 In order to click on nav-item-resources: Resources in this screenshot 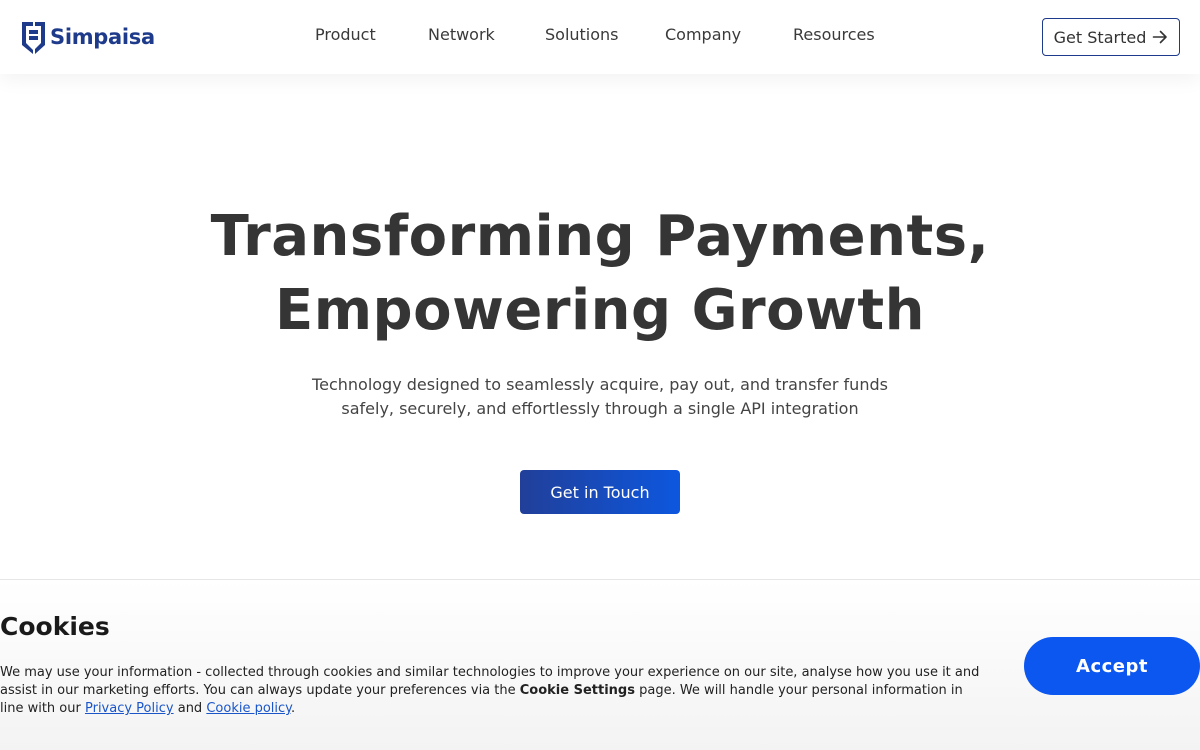, I will do `click(834, 34)`.